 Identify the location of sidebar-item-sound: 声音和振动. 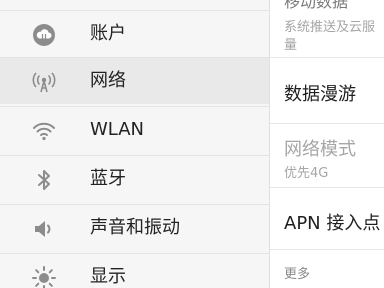
(134, 227).